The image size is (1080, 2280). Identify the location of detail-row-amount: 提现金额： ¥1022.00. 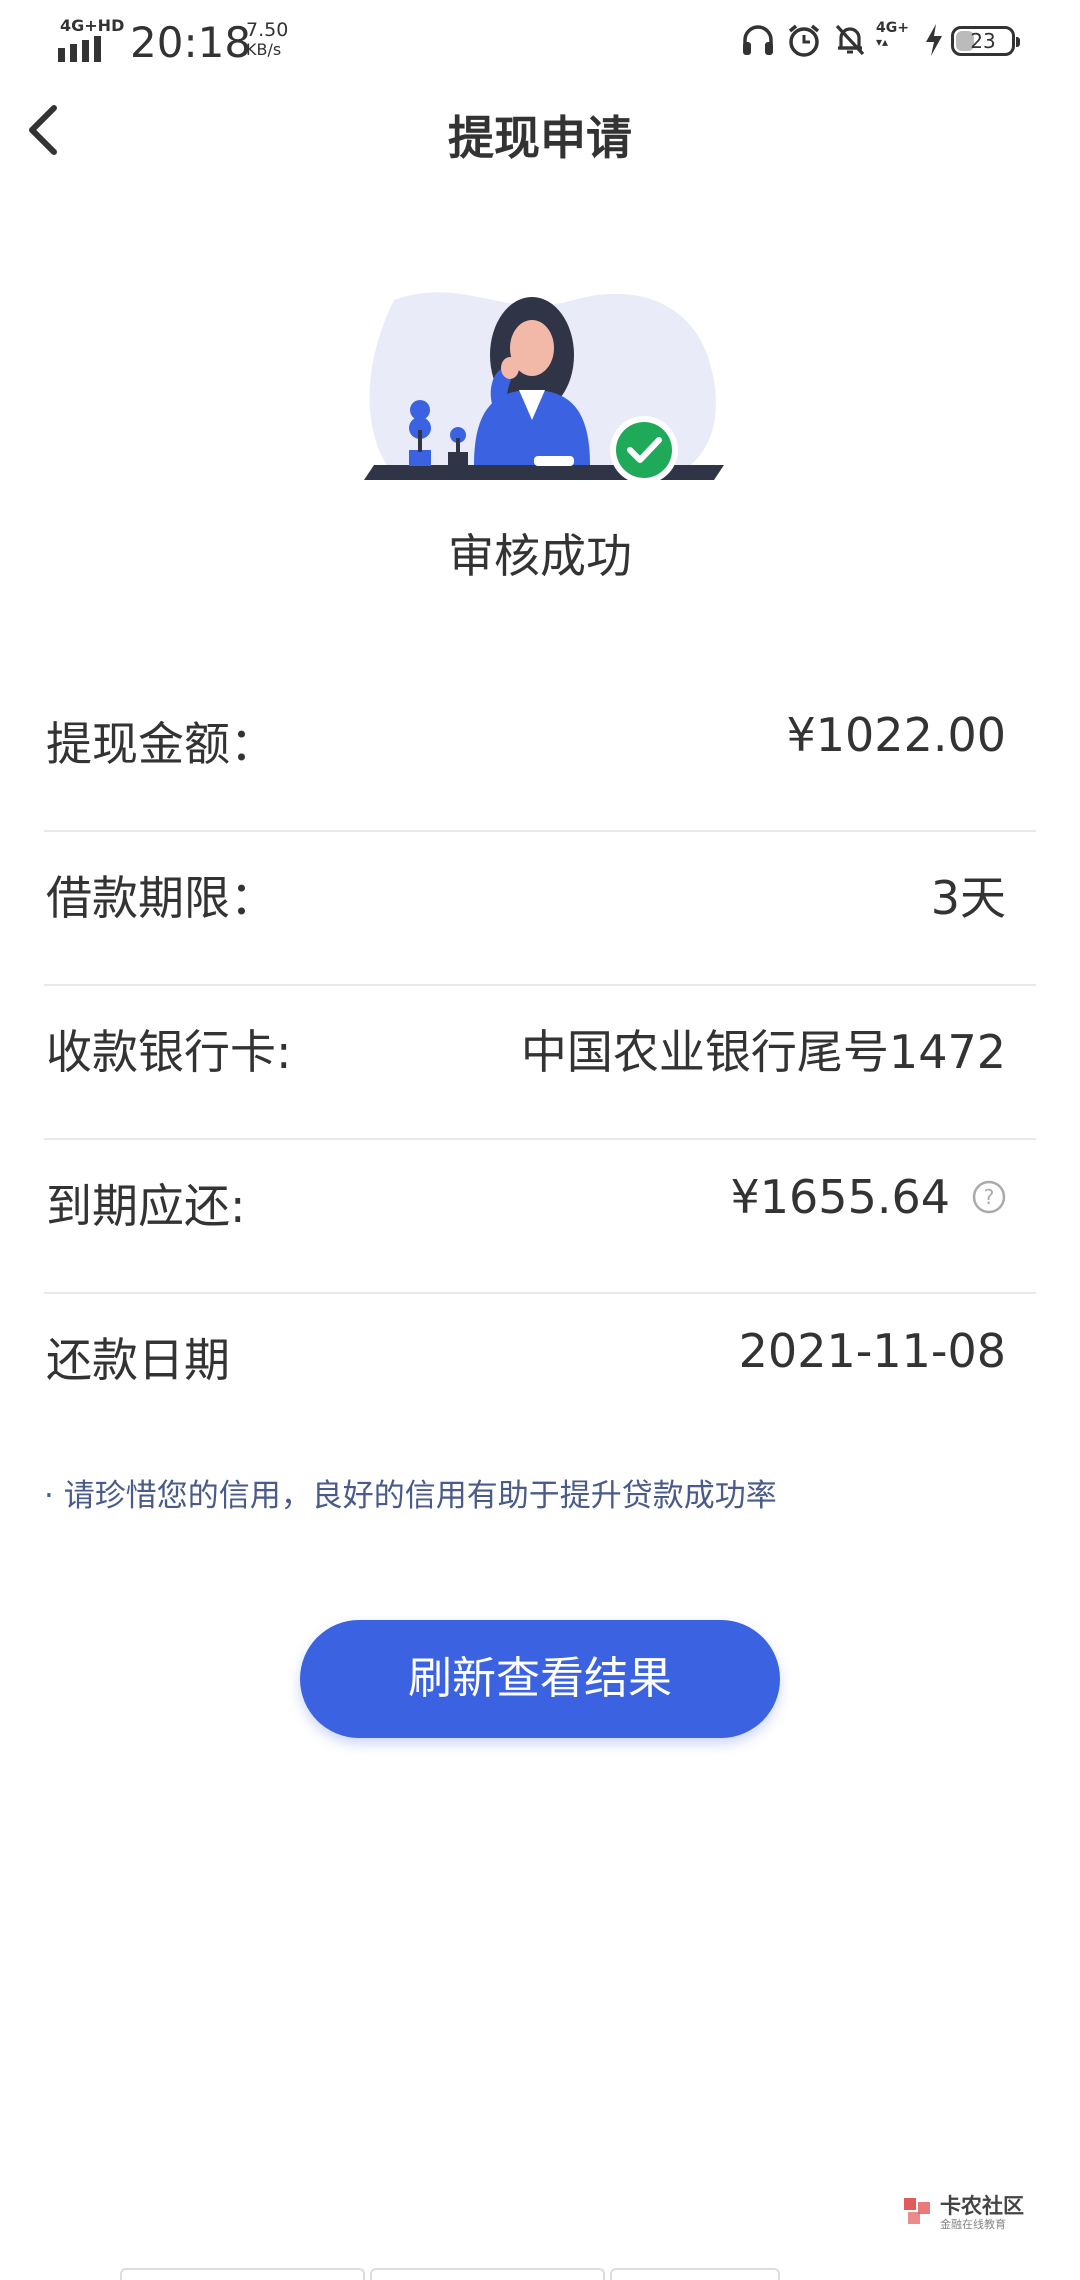
(540, 755).